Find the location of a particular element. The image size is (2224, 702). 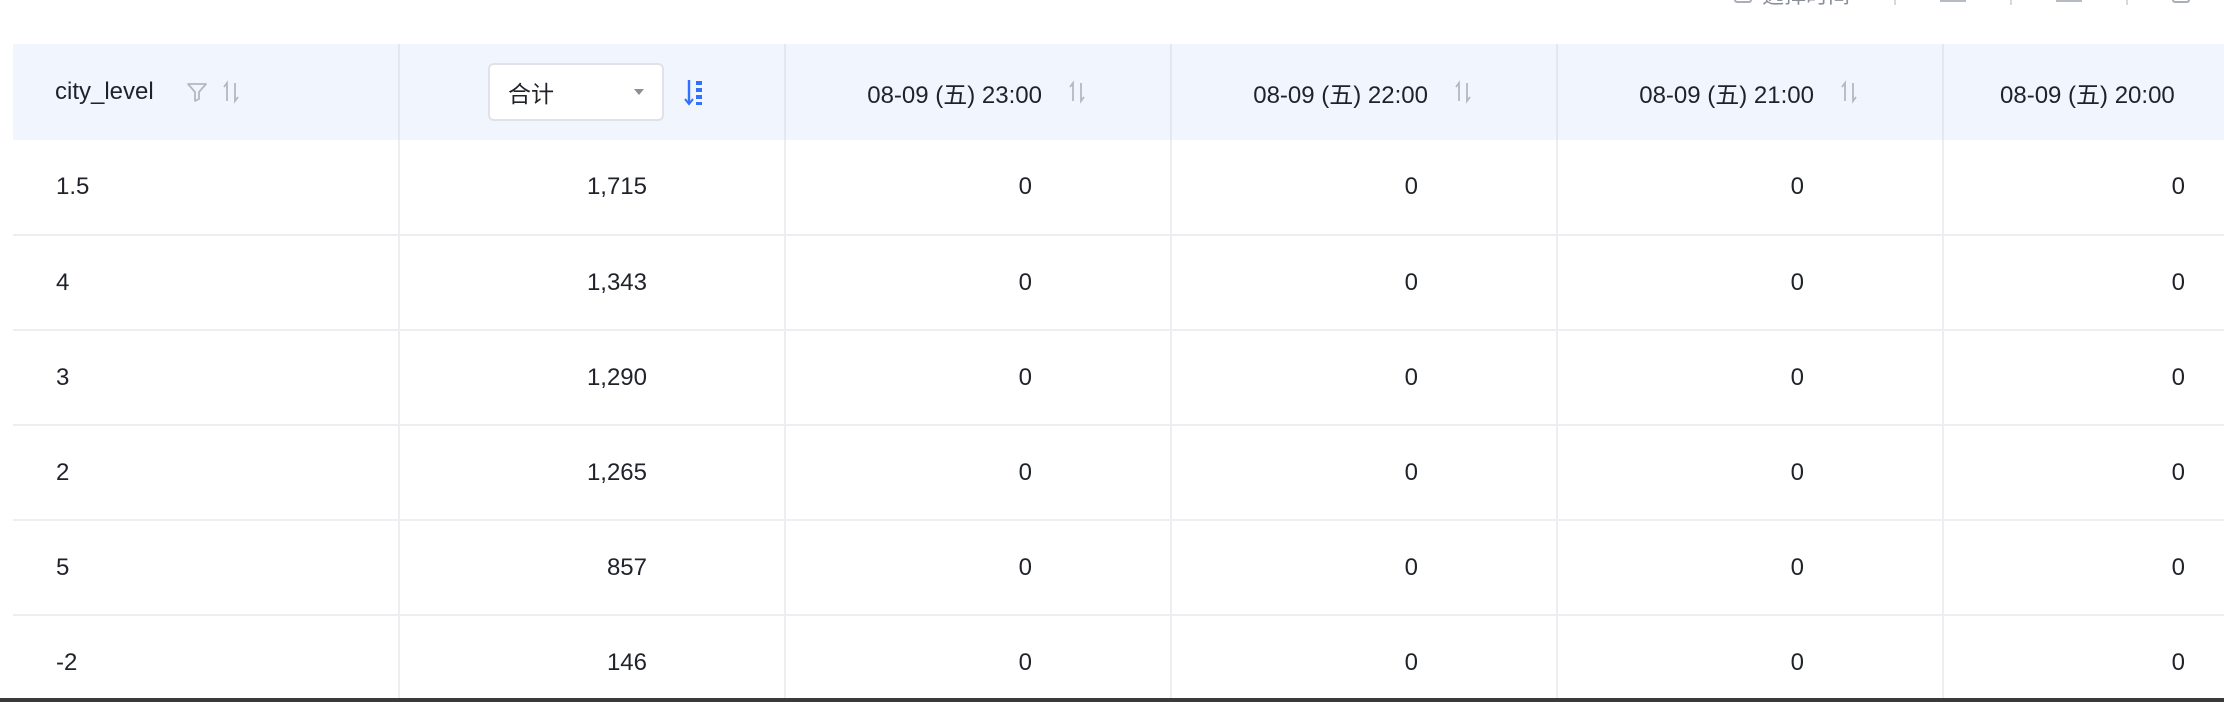

table-row: -2 146 0 0 0 0 is located at coordinates (1118, 656).